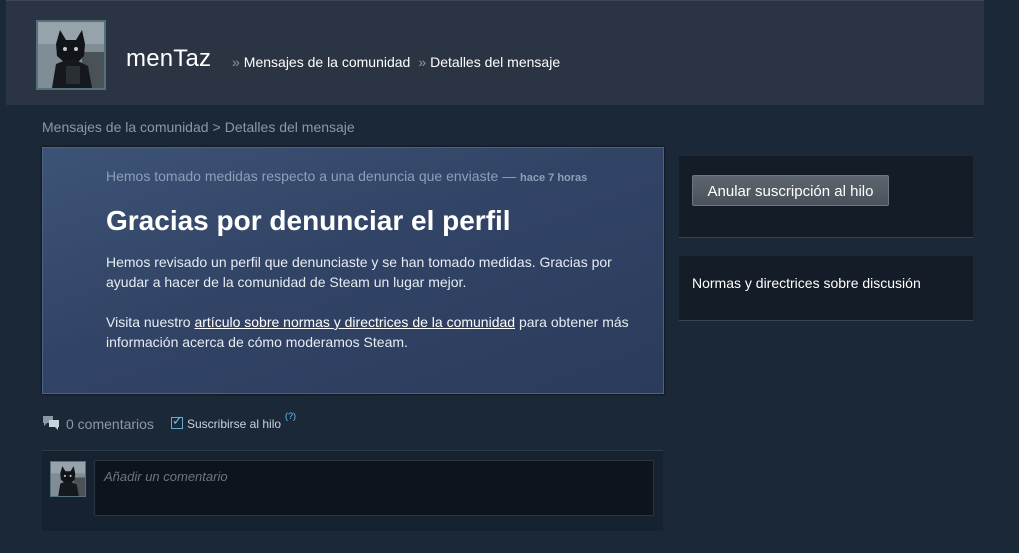 The height and width of the screenshot is (553, 1019). I want to click on notice-text-before-link: Visita nuestro, so click(150, 322).